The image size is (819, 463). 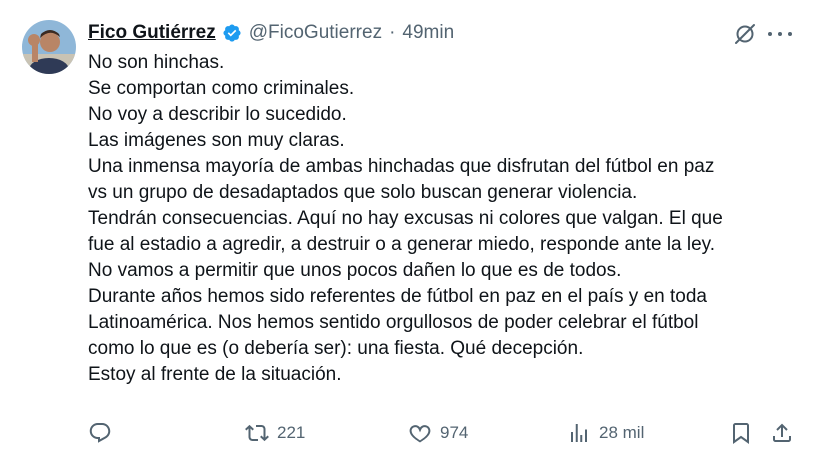 I want to click on tweet-line: No voy a describir lo sucedido., so click(x=217, y=114).